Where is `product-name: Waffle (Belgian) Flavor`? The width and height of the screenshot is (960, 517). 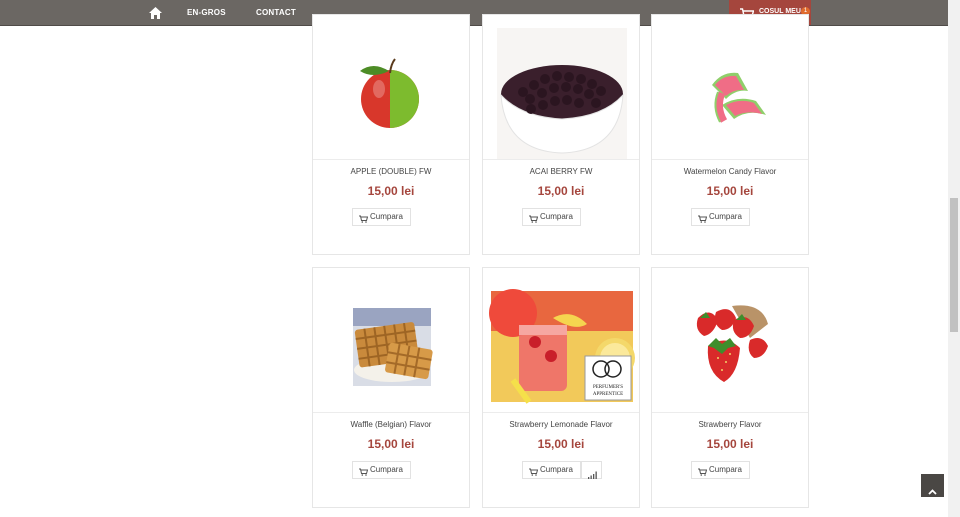
product-name: Waffle (Belgian) Flavor is located at coordinates (391, 424).